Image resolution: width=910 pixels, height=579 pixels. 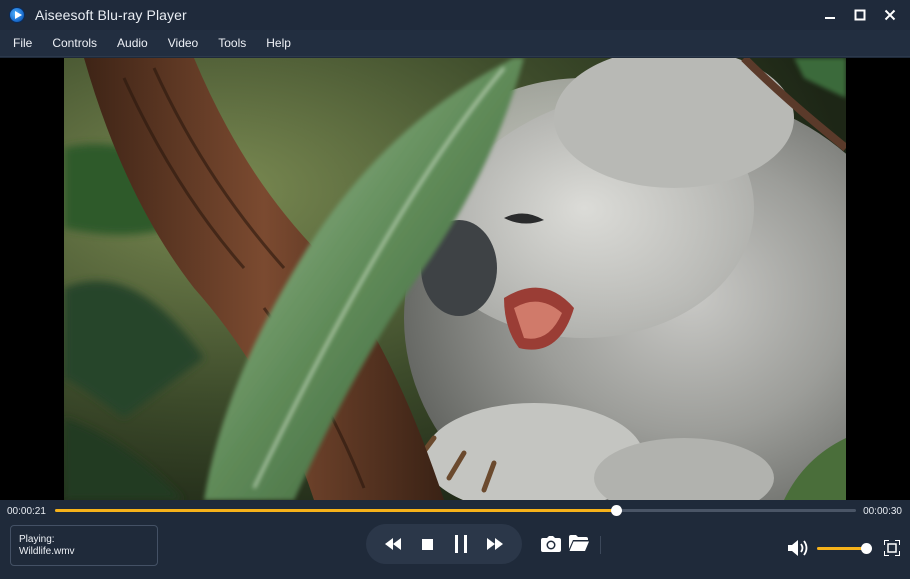 I want to click on maximize-icon, so click(x=860, y=15).